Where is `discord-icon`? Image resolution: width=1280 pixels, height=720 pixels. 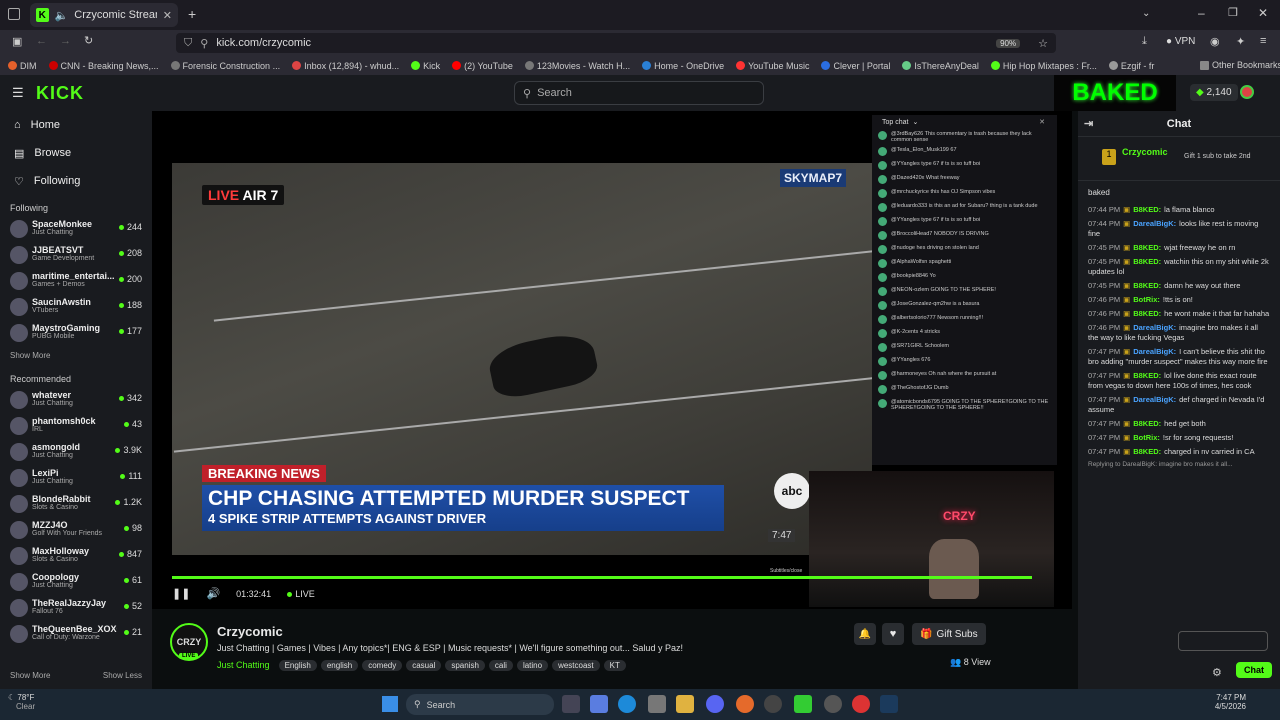
discord-icon is located at coordinates (715, 704).